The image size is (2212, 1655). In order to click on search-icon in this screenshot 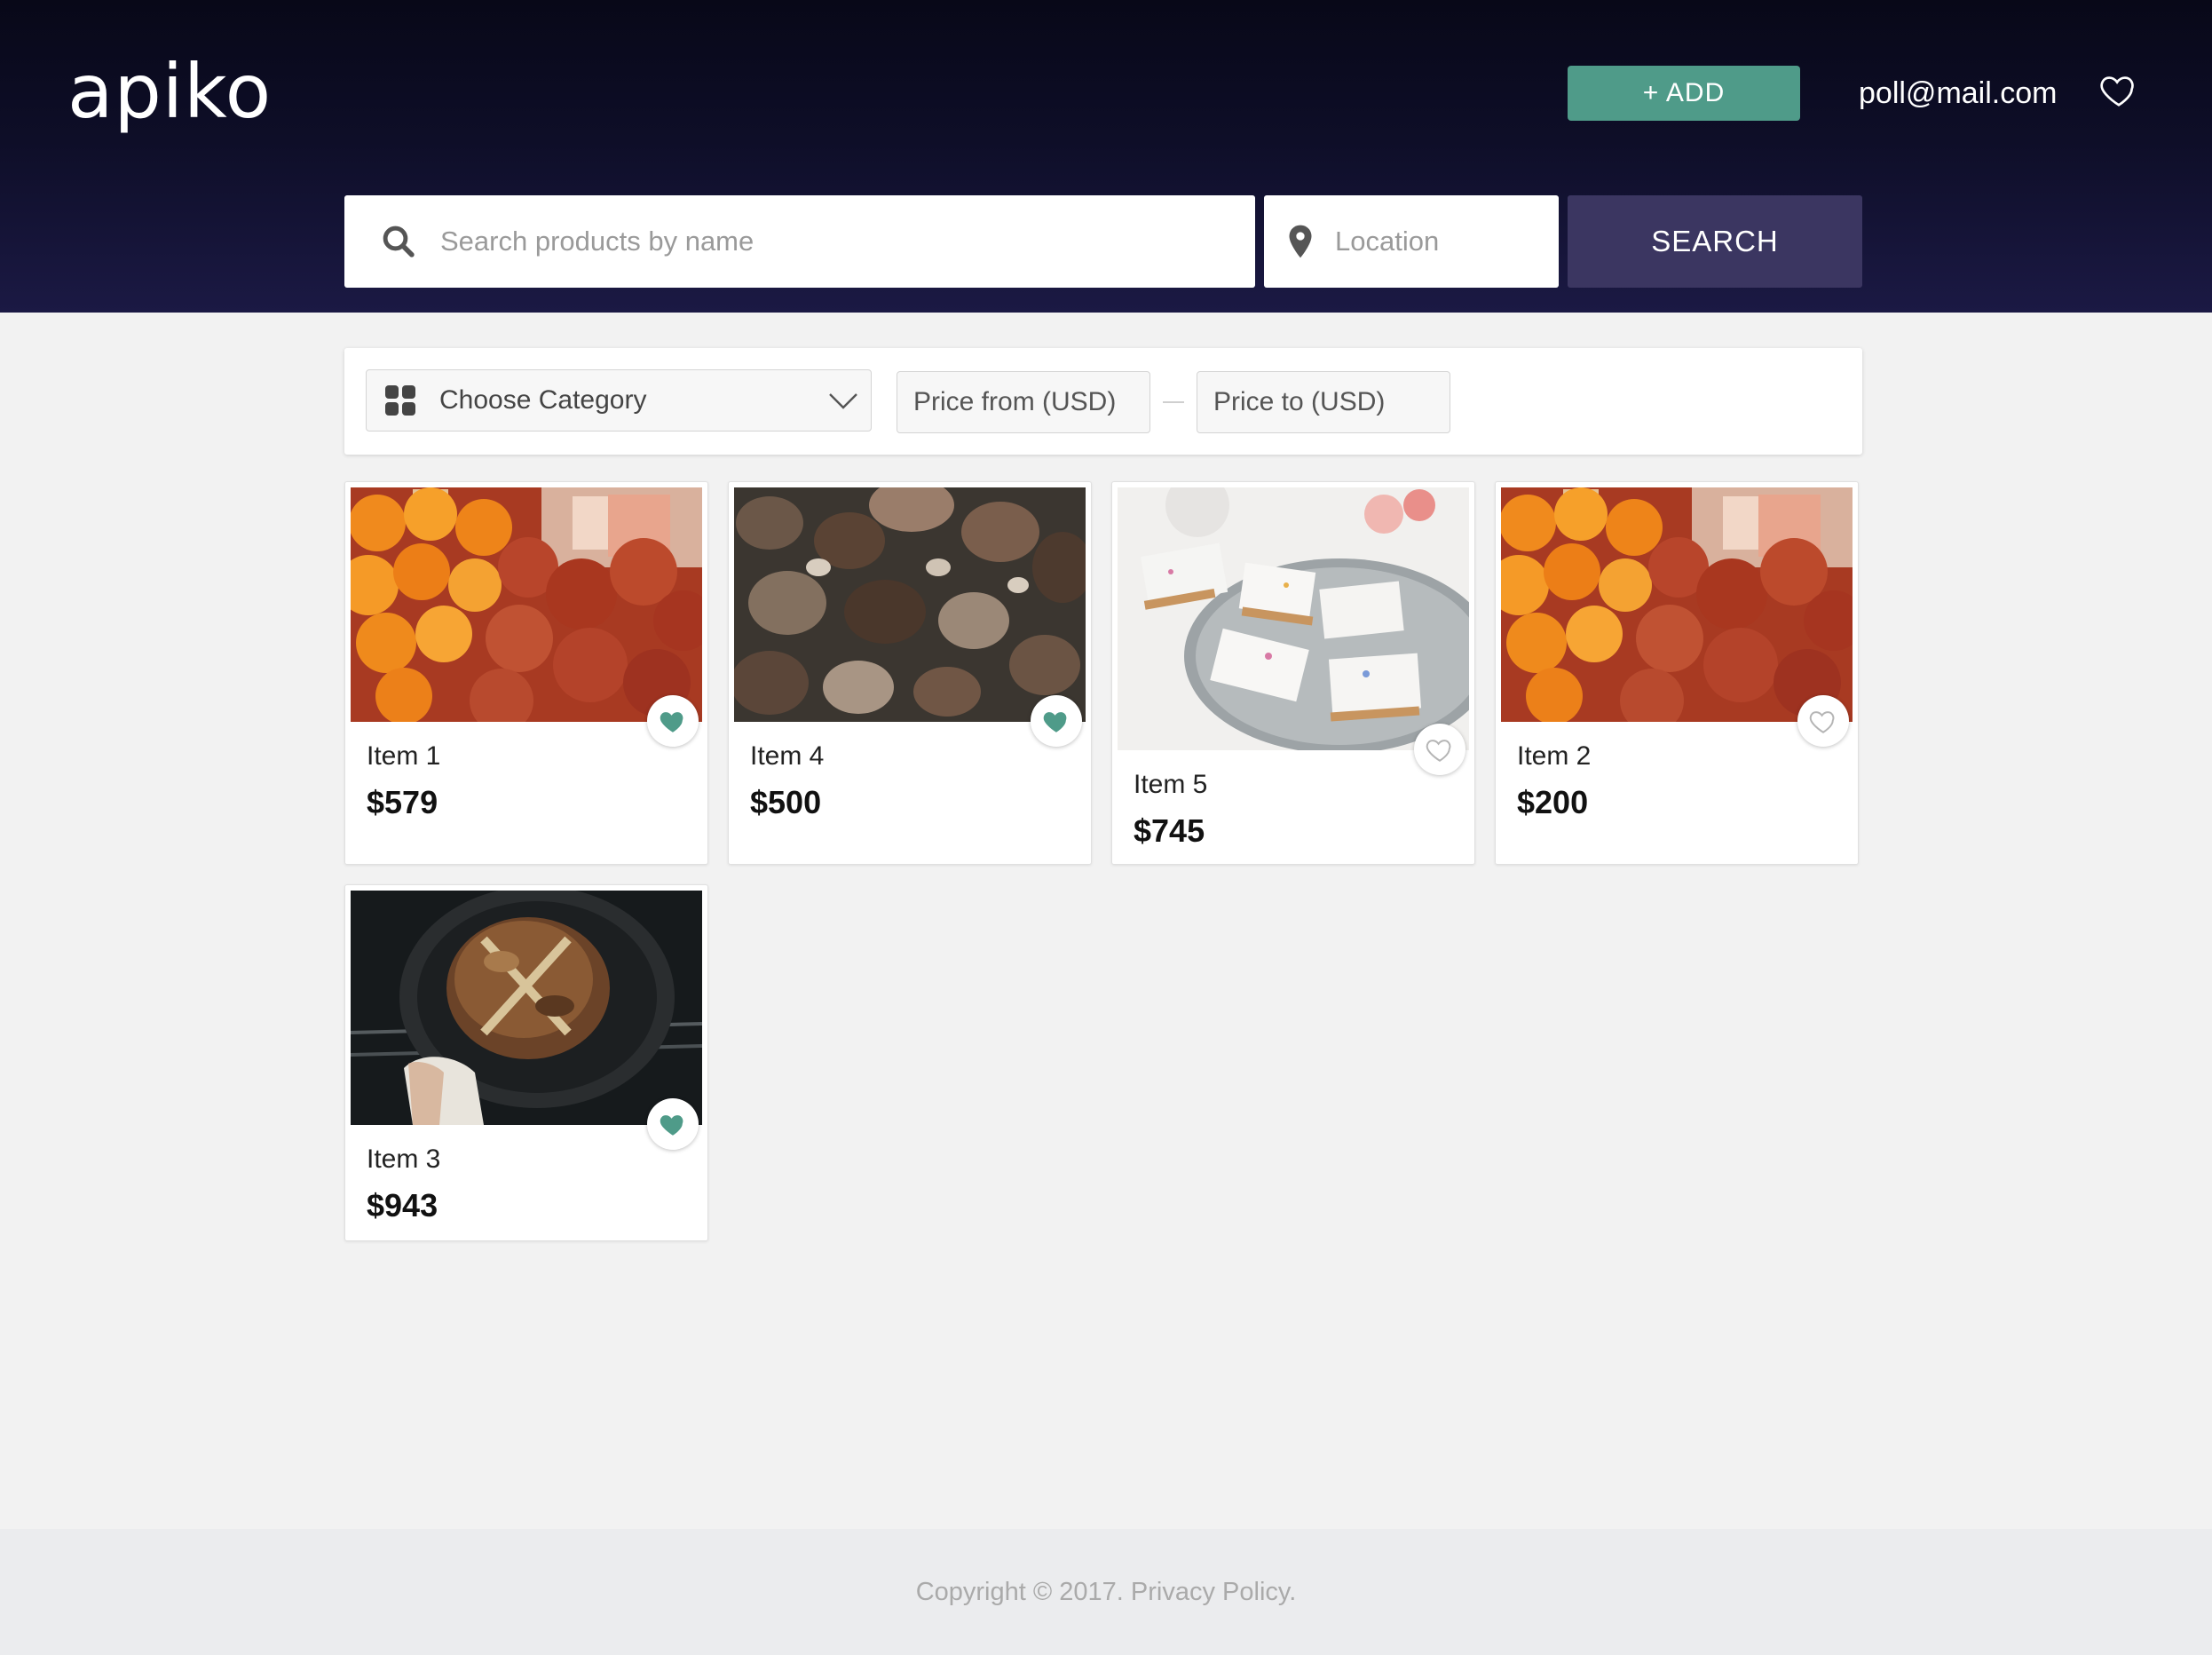, I will do `click(398, 242)`.